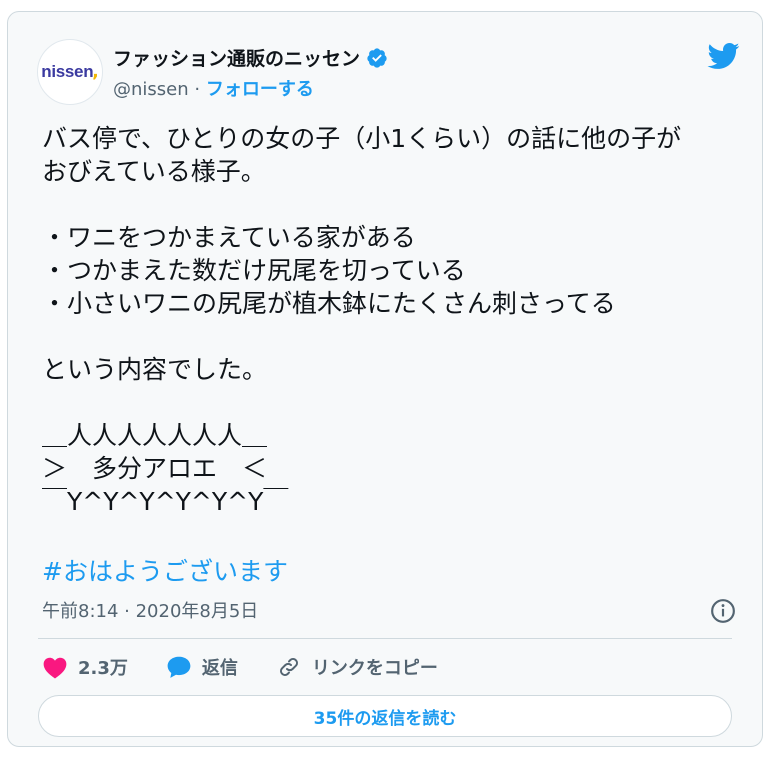 The height and width of the screenshot is (761, 780). What do you see at coordinates (259, 667) in the screenshot?
I see `action-bar: 2.3万 返信 リンクをコピー` at bounding box center [259, 667].